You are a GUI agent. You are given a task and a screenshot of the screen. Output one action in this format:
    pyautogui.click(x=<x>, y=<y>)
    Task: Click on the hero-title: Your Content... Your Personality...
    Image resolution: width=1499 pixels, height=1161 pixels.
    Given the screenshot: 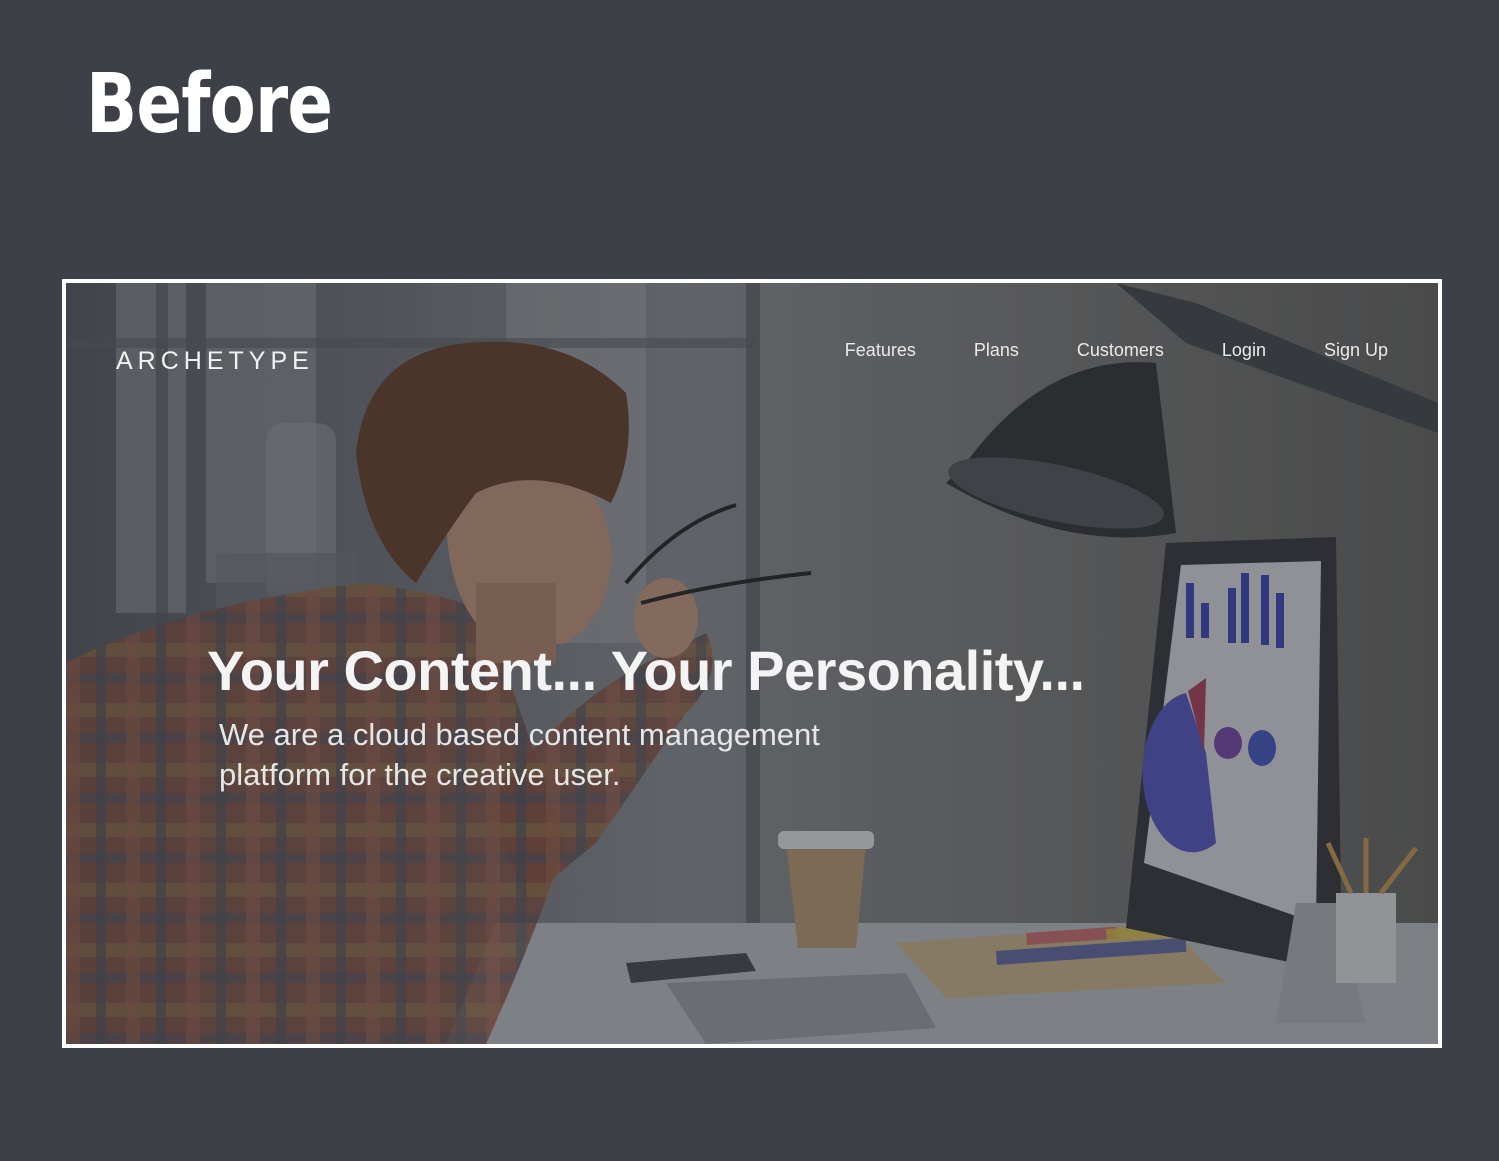 What is the action you would take?
    pyautogui.click(x=646, y=670)
    